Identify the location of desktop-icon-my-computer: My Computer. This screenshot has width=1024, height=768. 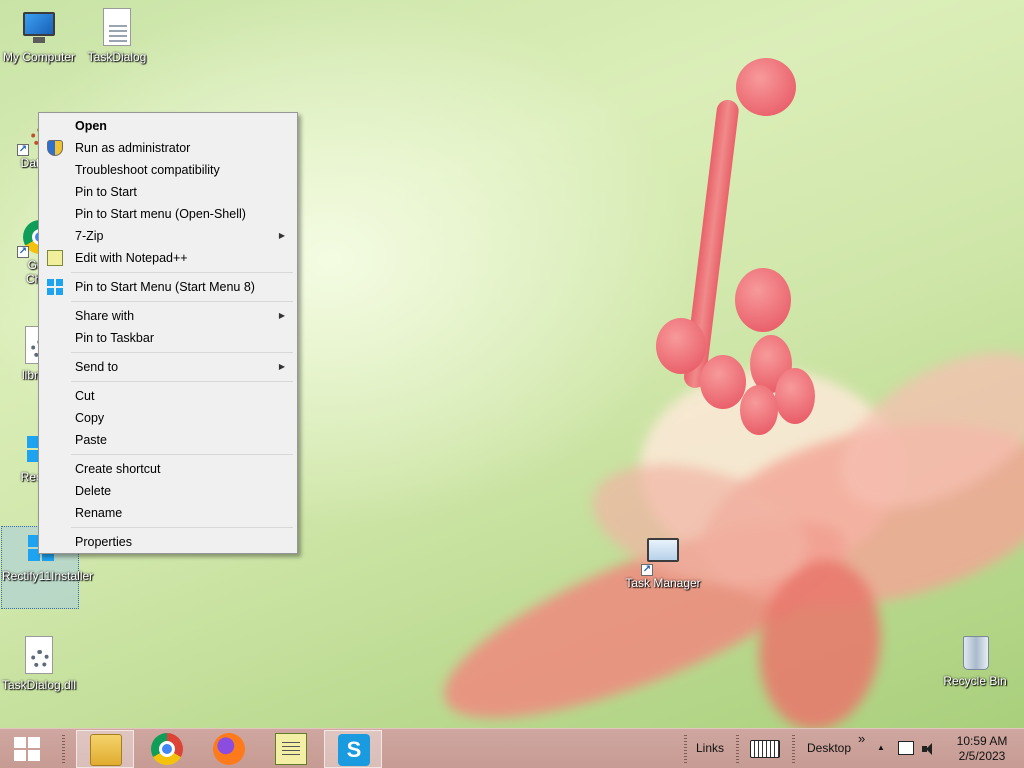
(39, 36).